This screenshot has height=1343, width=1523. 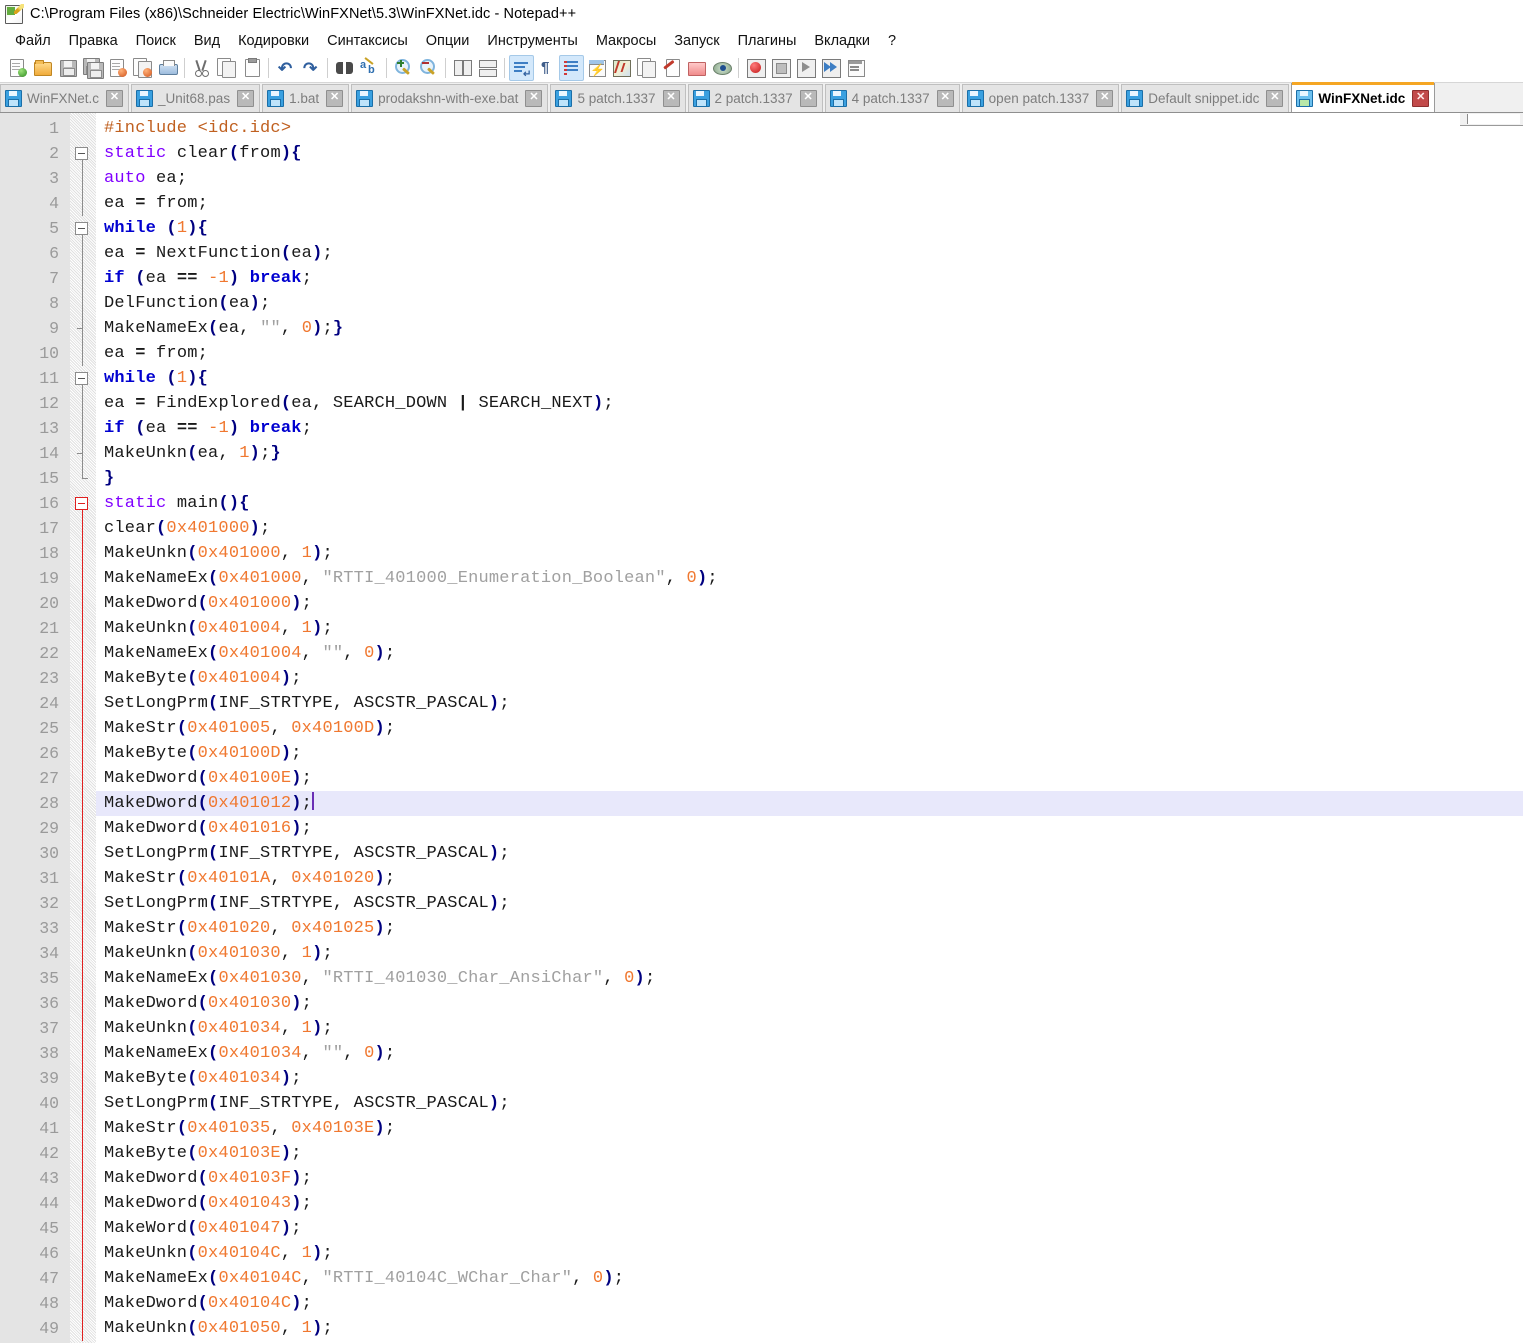 What do you see at coordinates (805, 68) in the screenshot?
I see `toolbar-play-macro-button` at bounding box center [805, 68].